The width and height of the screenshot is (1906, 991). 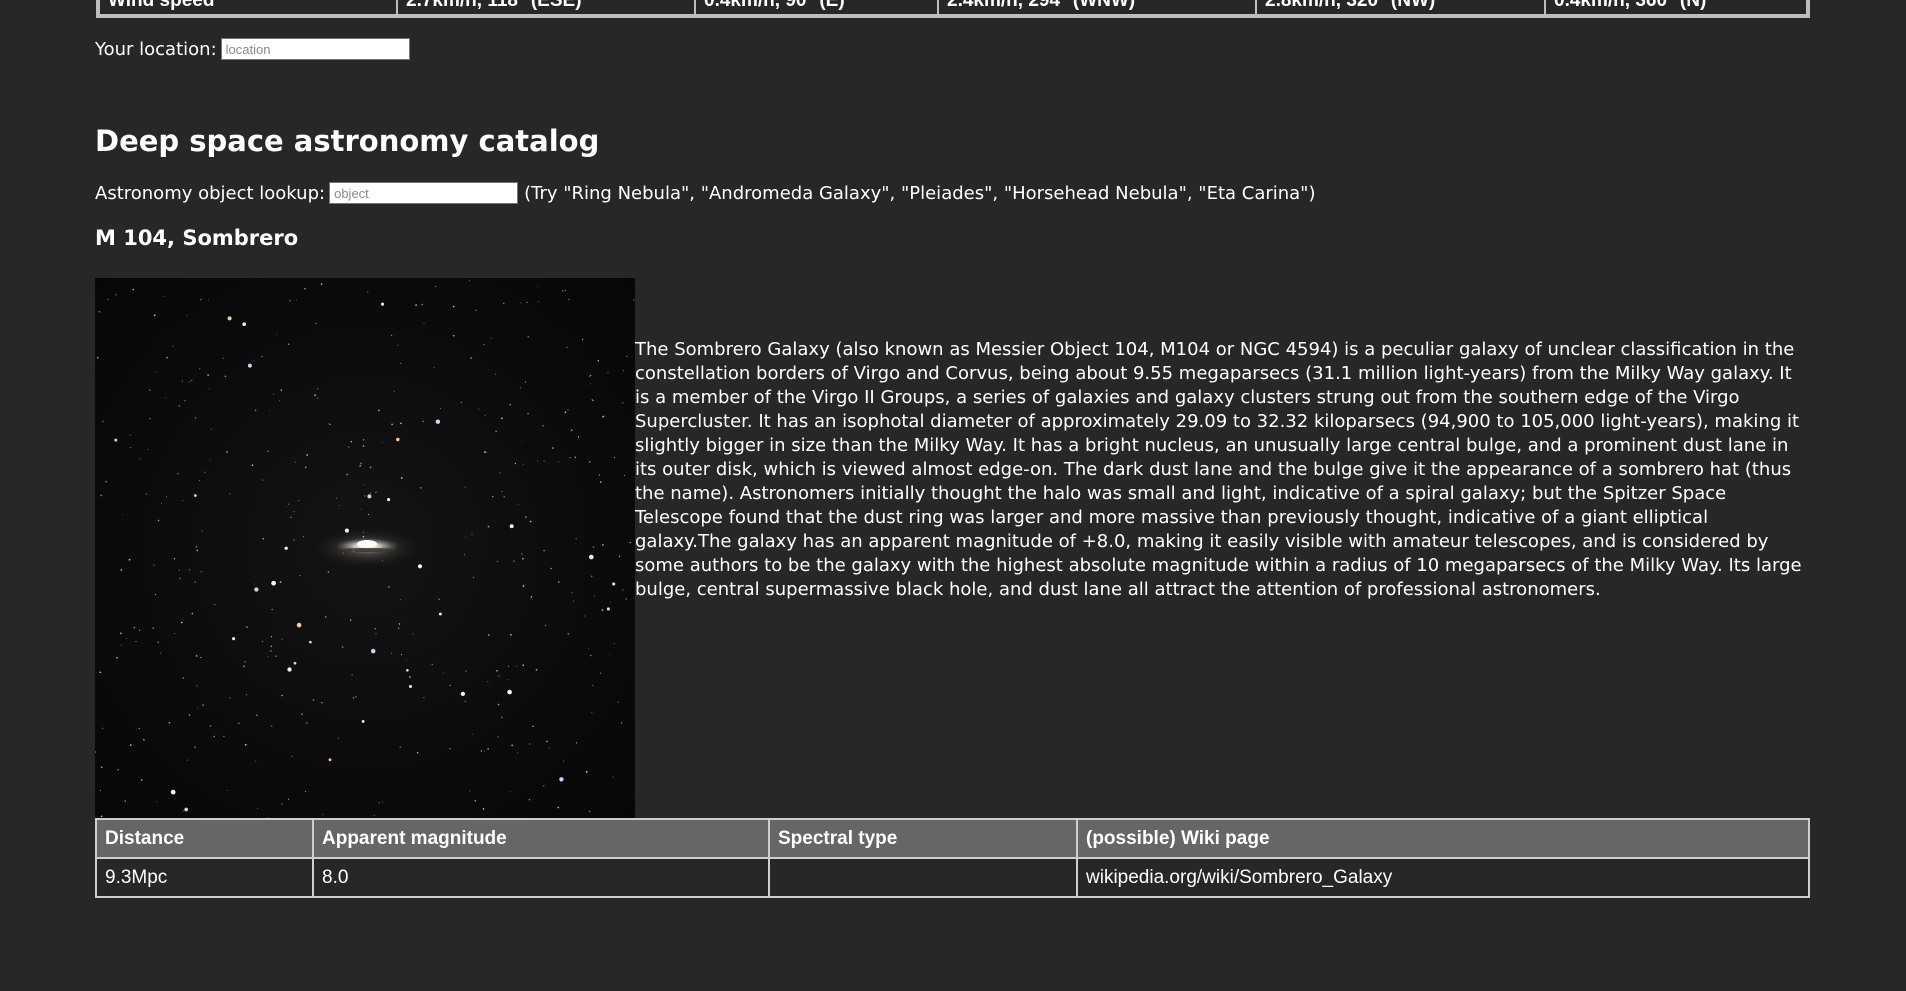 I want to click on page-title: Deep space astronomy catalog, so click(x=347, y=141).